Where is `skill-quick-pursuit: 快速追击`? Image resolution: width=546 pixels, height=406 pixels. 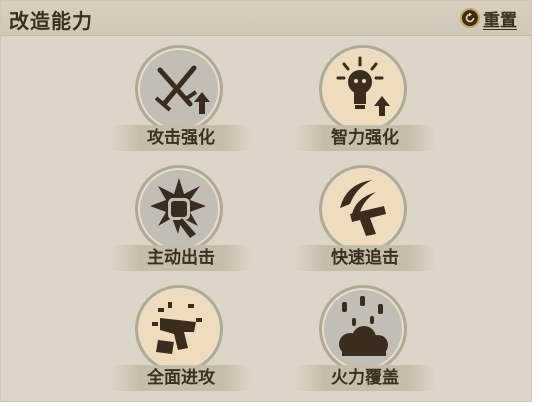
skill-quick-pursuit: 快速追击 is located at coordinates (370, 225).